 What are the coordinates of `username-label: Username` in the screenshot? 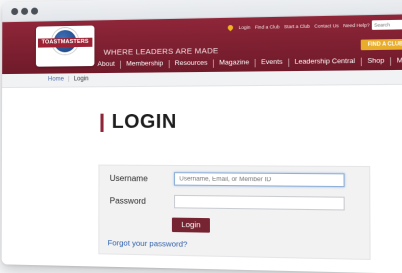 It's located at (128, 178).